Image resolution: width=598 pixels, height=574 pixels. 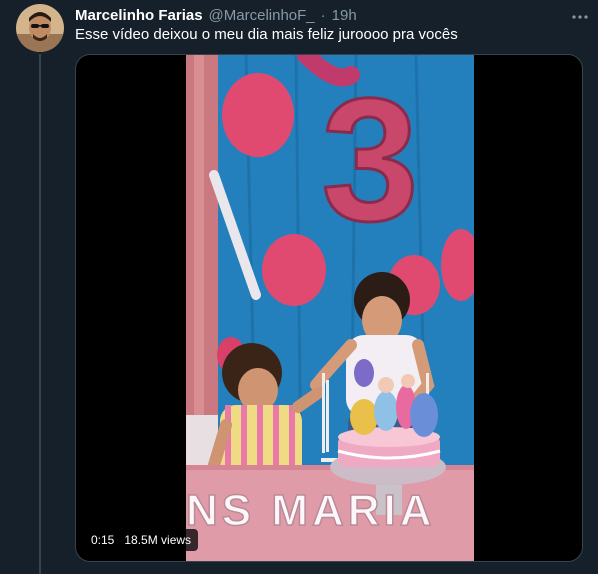 What do you see at coordinates (158, 540) in the screenshot?
I see `video-view-count: 18.5M views` at bounding box center [158, 540].